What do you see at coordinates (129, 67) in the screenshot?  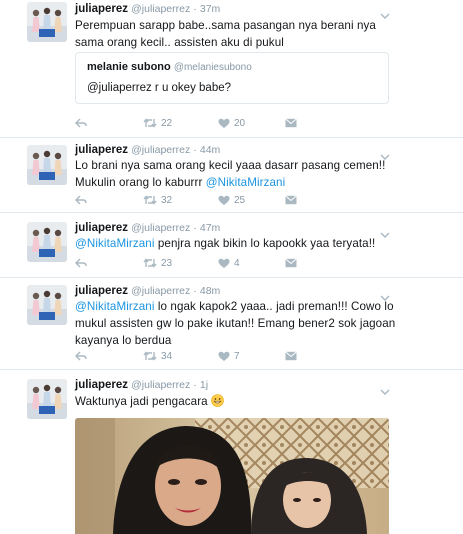 I see `quoted-author-name: melanie subono` at bounding box center [129, 67].